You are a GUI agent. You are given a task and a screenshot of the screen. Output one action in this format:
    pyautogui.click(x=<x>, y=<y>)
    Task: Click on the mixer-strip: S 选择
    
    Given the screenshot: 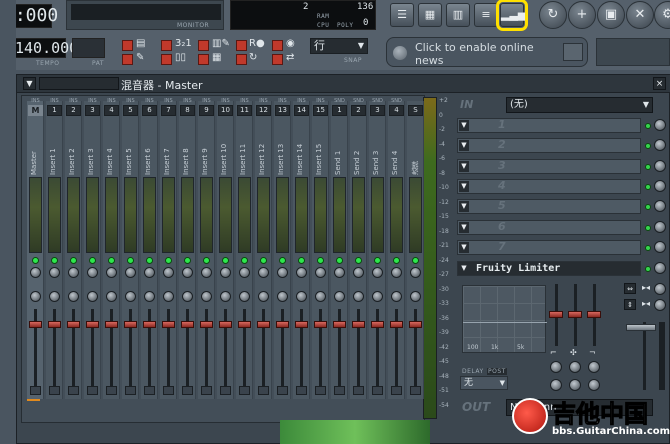 What is the action you would take?
    pyautogui.click(x=415, y=250)
    